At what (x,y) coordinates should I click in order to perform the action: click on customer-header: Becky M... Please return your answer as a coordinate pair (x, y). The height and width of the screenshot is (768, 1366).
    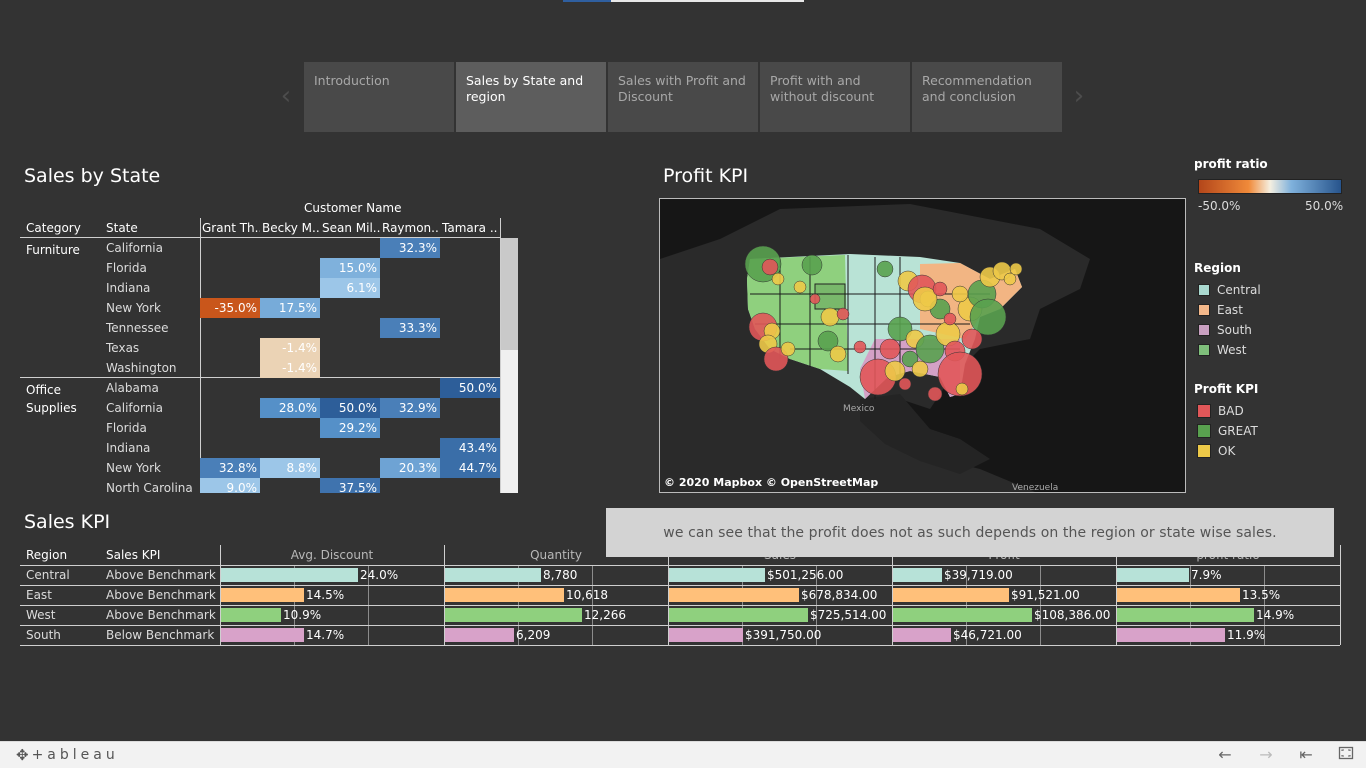
    Looking at the image, I should click on (291, 228).